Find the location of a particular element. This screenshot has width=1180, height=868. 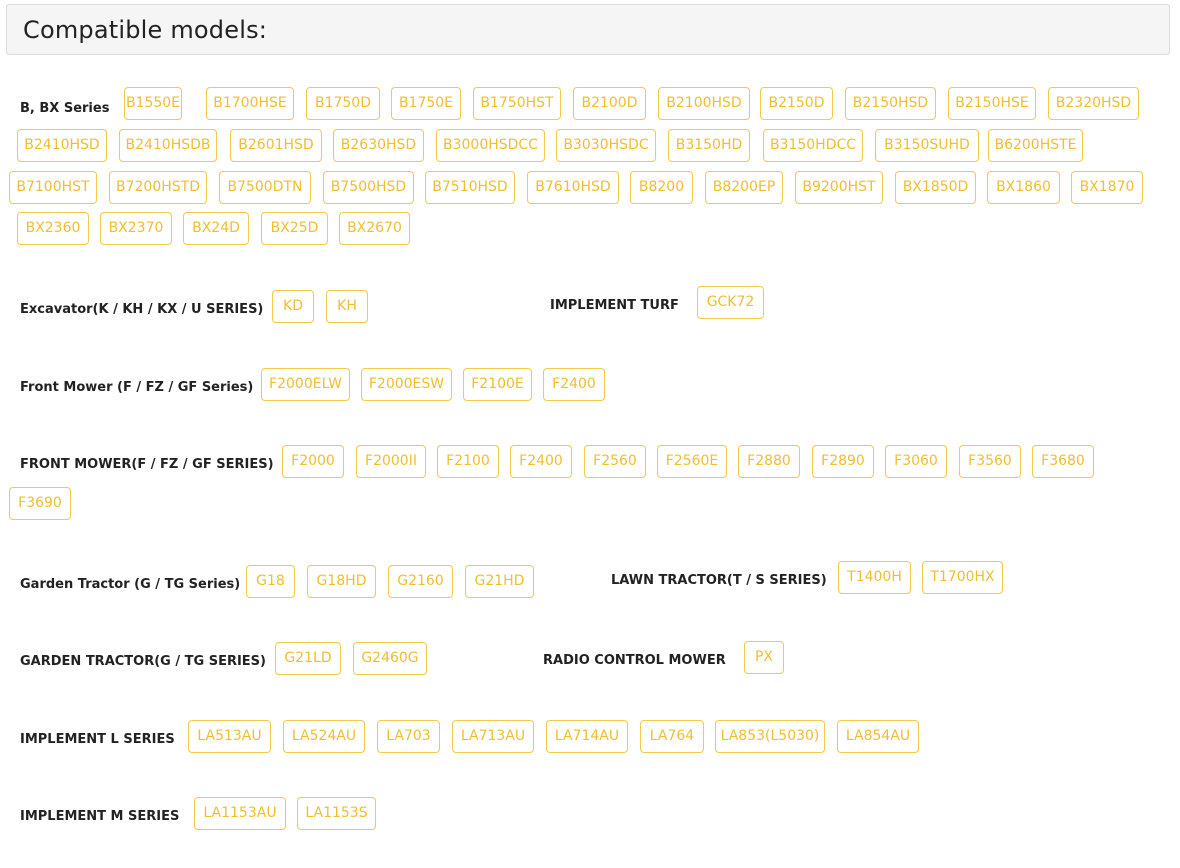

model-tag-la713au: LA713AU is located at coordinates (493, 736).